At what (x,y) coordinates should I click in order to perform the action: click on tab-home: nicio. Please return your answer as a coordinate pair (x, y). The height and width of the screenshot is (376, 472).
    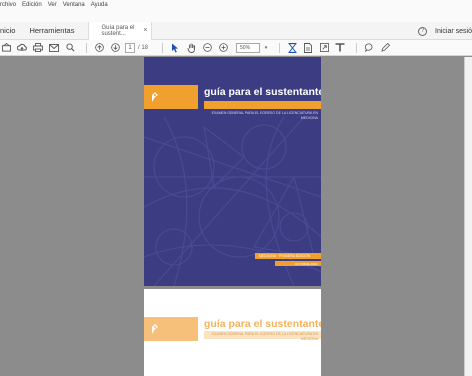
    Looking at the image, I should click on (10, 30).